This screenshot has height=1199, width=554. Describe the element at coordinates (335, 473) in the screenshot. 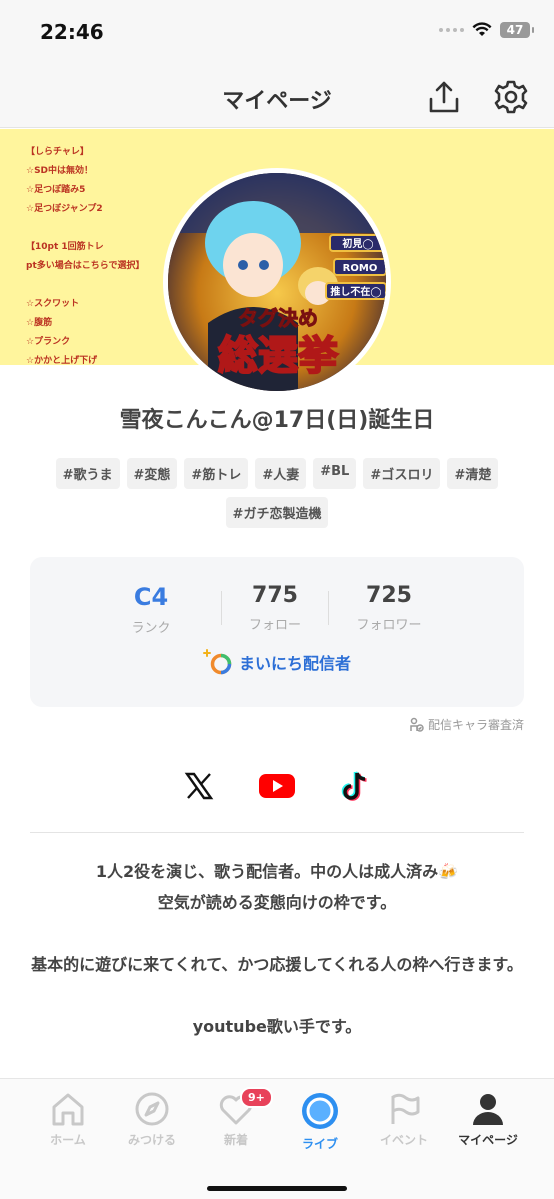

I see `tag-item: #BL` at that location.